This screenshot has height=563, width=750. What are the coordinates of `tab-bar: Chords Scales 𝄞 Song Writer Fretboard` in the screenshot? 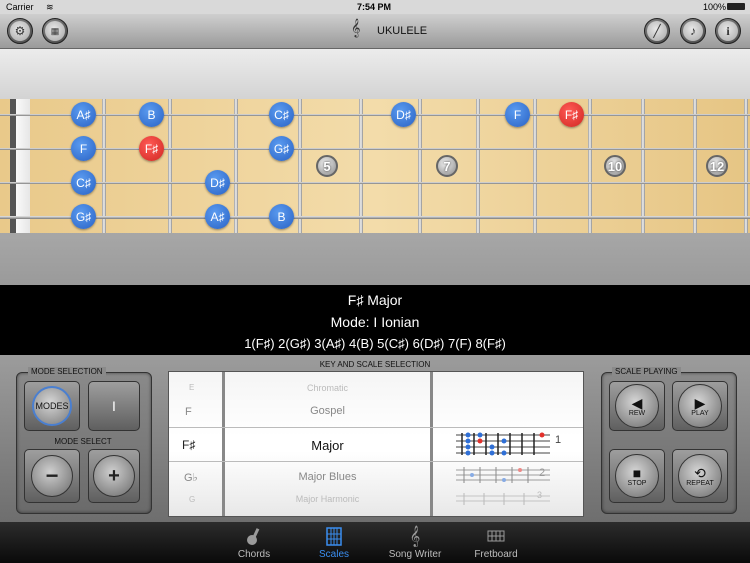 It's located at (375, 542).